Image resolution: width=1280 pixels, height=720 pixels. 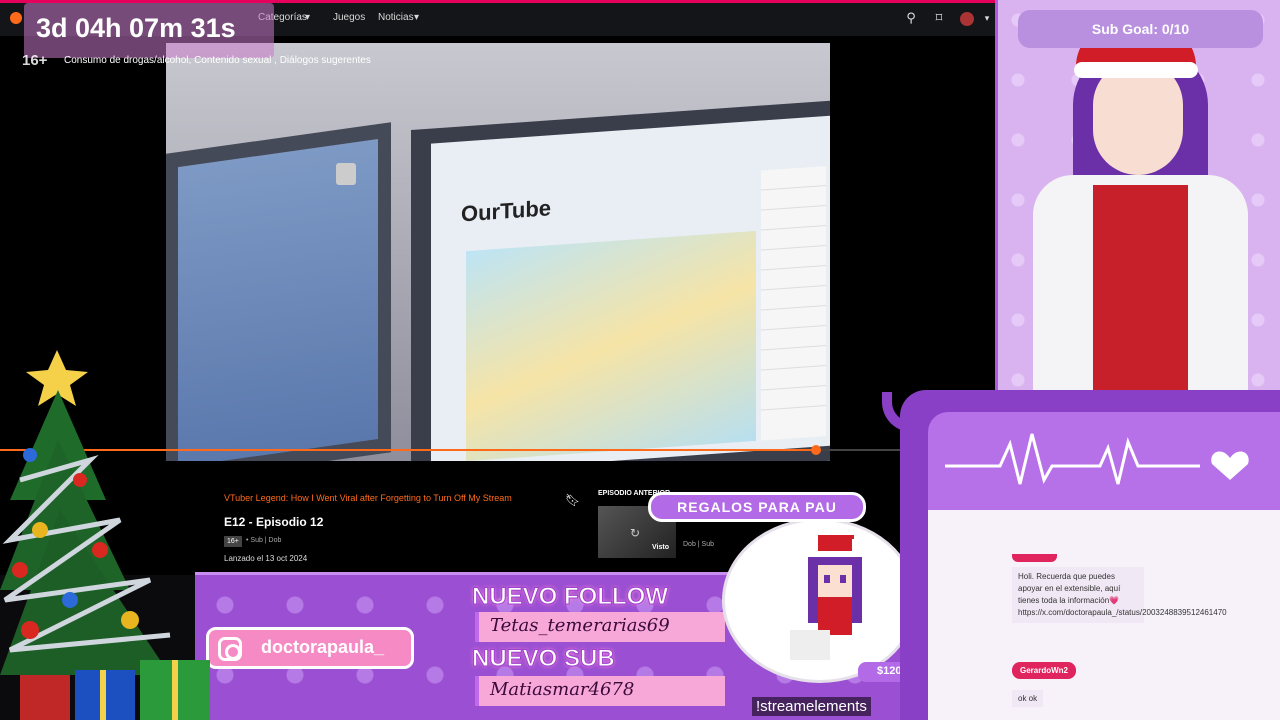 I want to click on bookmark-icon: 🔖︎, so click(x=572, y=500).